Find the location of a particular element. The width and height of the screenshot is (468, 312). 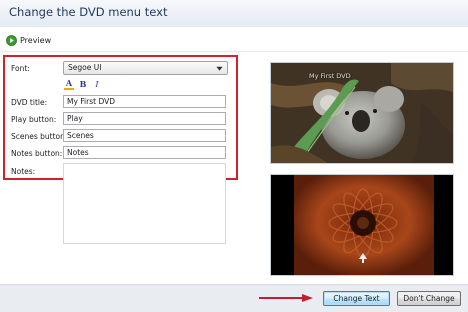

window-title: Change the DVD menu text is located at coordinates (88, 12).